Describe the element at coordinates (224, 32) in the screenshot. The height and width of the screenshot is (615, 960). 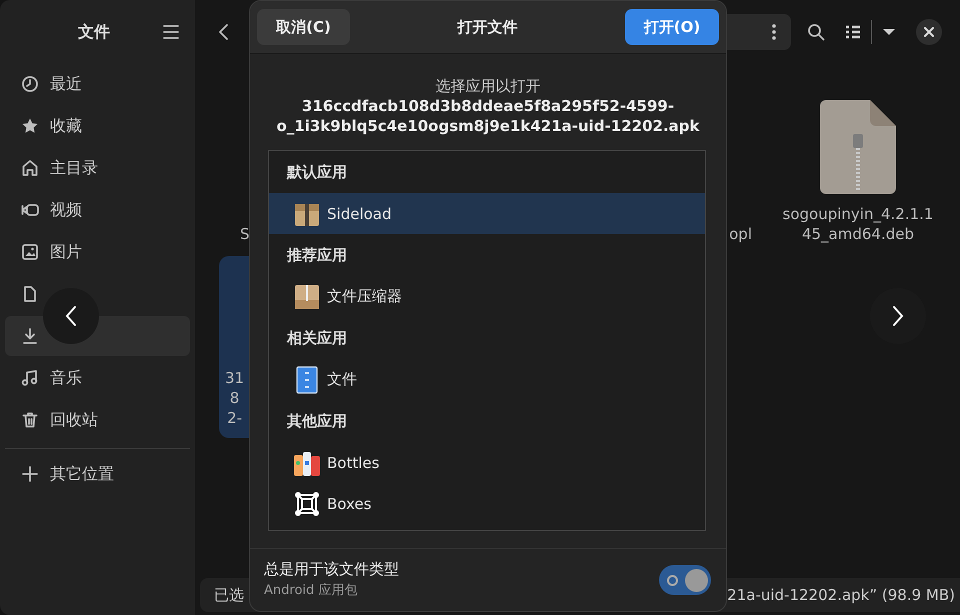
I see `back-icon` at that location.